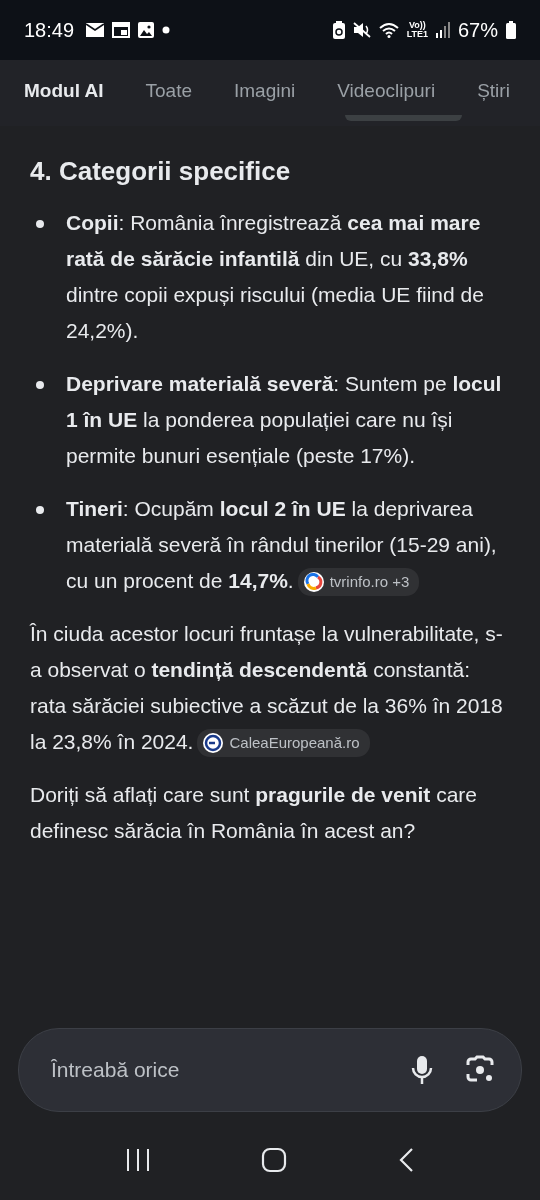  Describe the element at coordinates (275, 277) in the screenshot. I see `bullet-text: Copii: România înregistrează cea mai mare rată de sărăcie infantilă din UE, cu 33,8% dintre copii expuși riscului (media UE fiind de 24,2%).` at that location.